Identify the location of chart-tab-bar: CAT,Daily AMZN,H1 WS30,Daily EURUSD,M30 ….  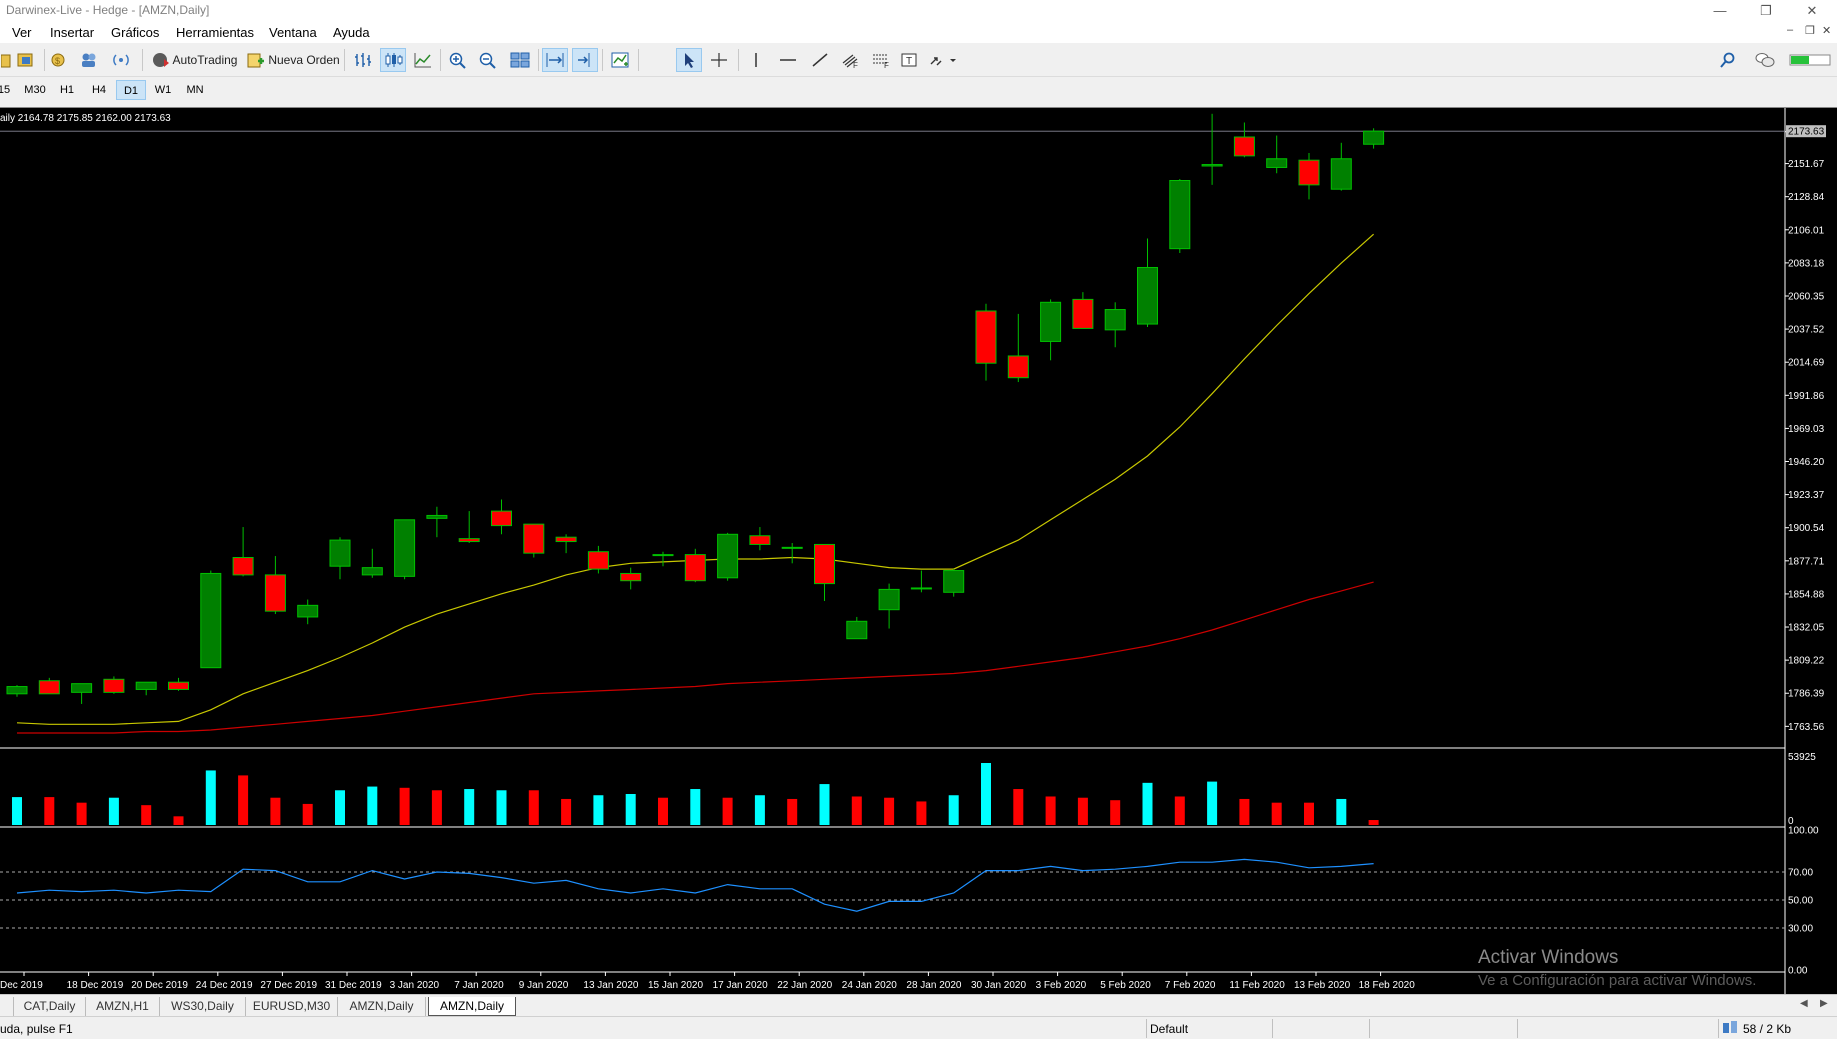
(918, 1005).